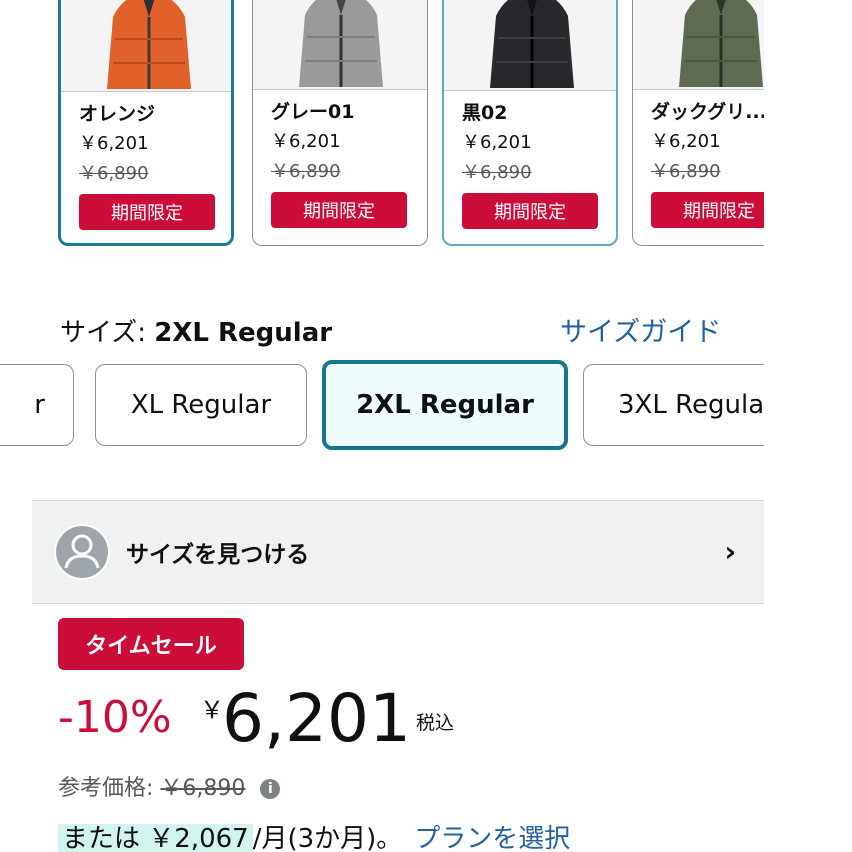 This screenshot has height=852, width=852. I want to click on installment-period: /月(3か月)。, so click(327, 838).